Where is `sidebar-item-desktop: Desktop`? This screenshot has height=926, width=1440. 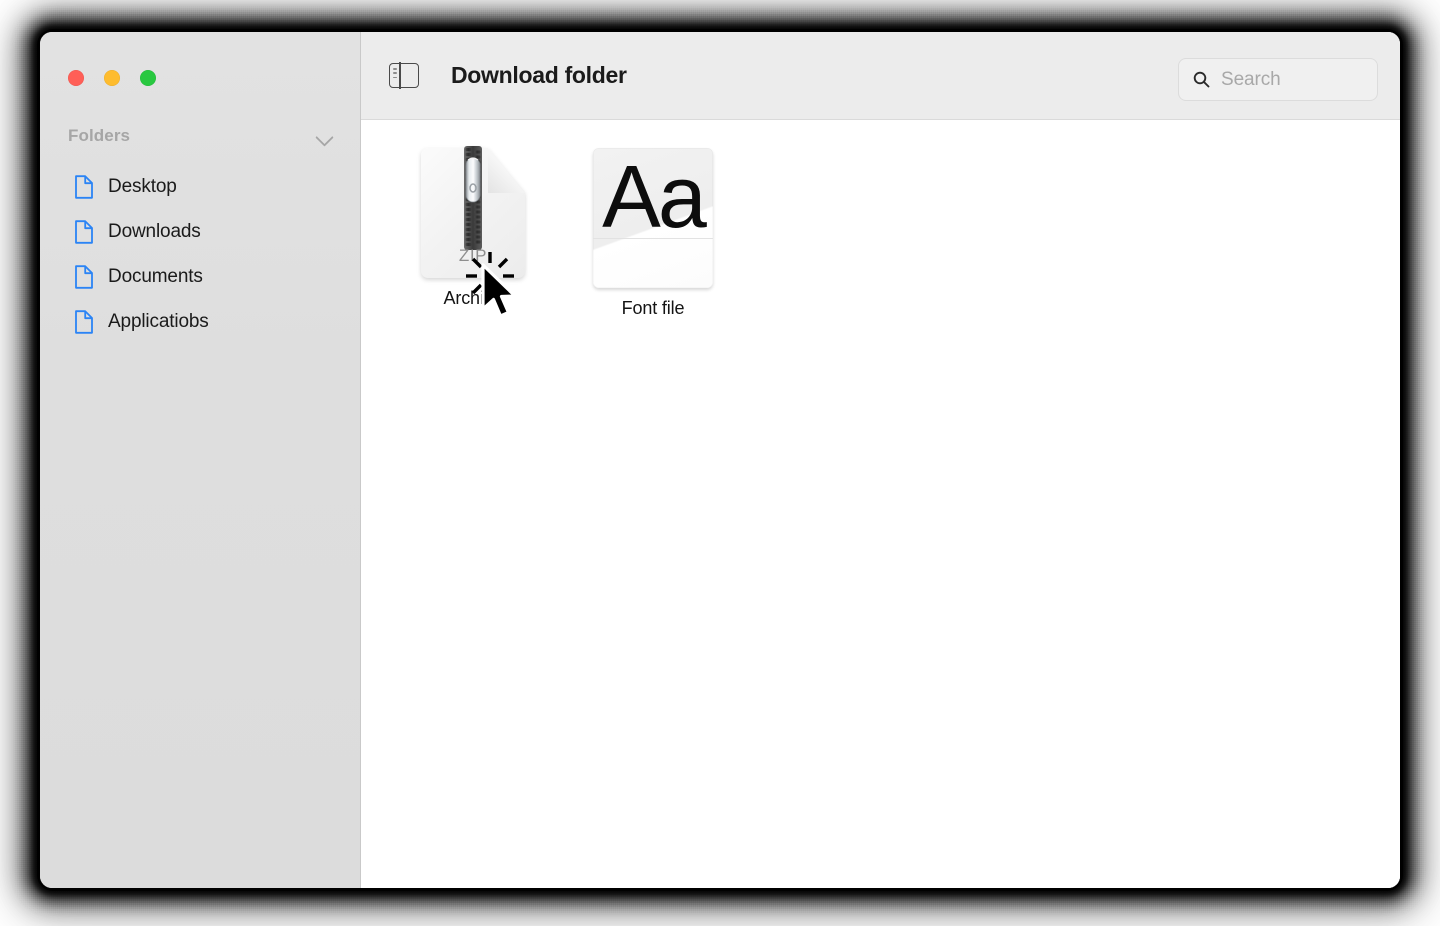 sidebar-item-desktop: Desktop is located at coordinates (203, 186).